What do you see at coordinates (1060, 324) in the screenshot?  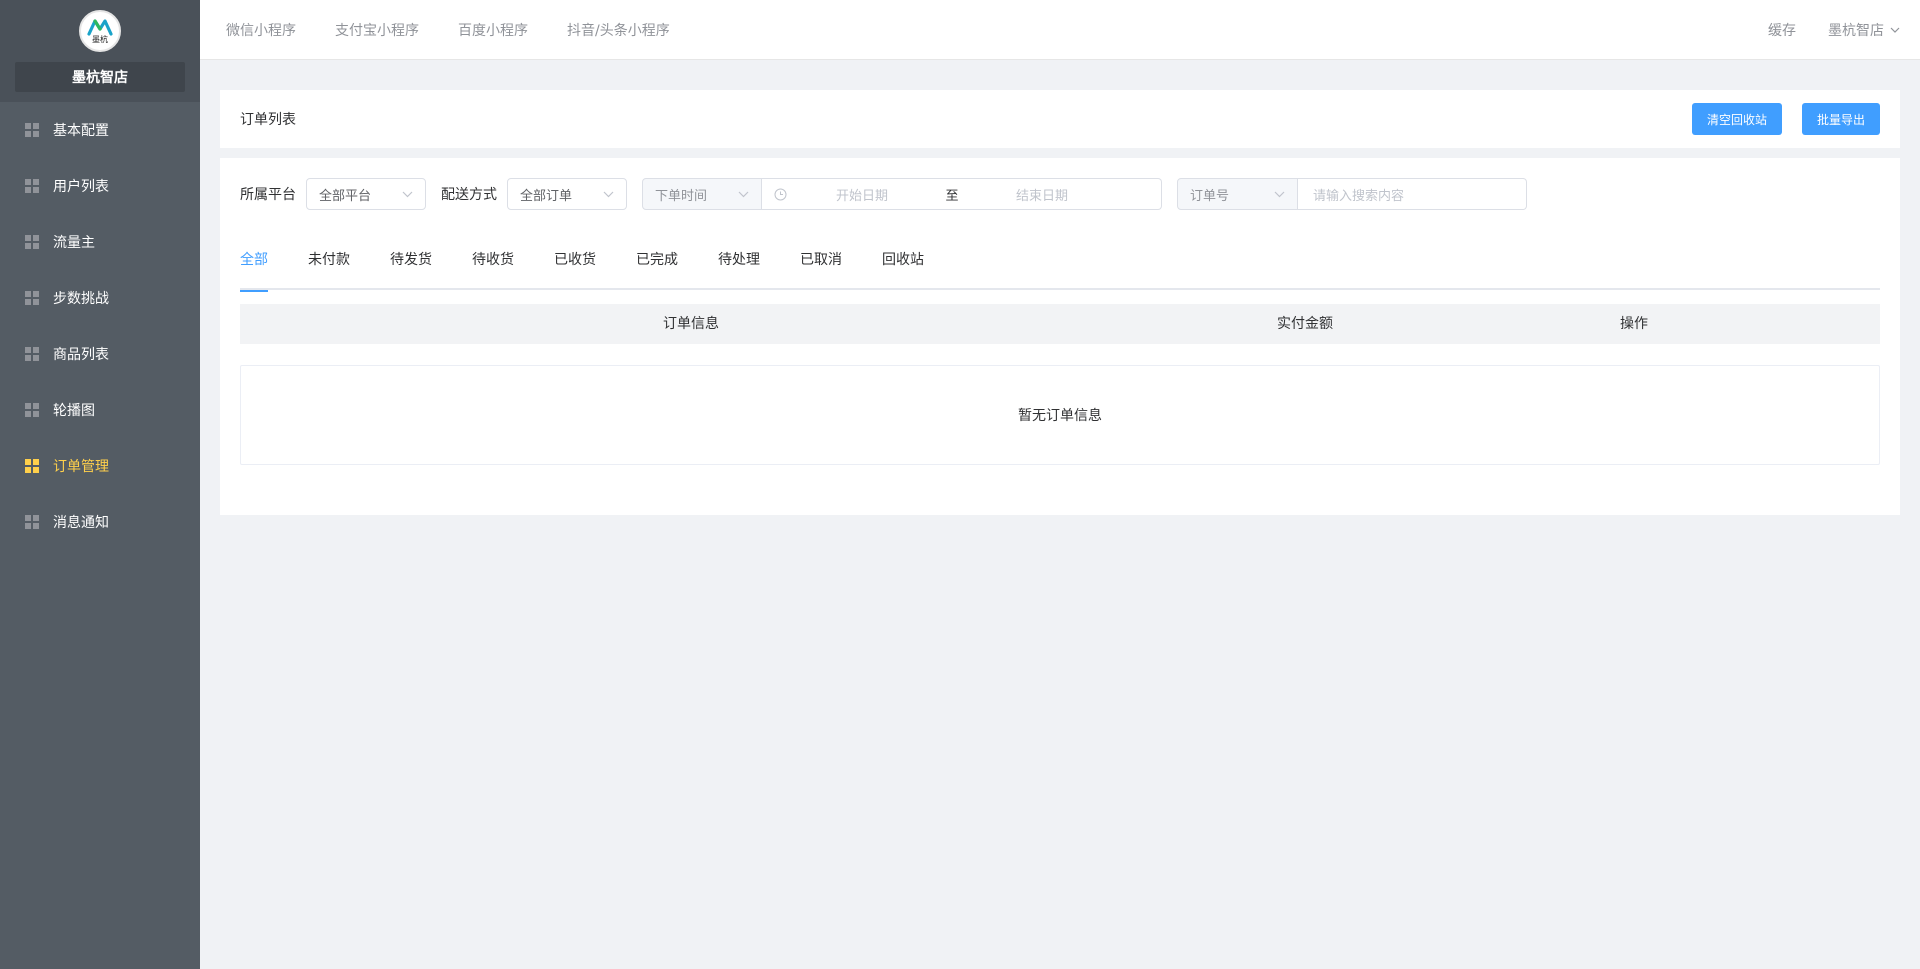 I see `order-table-header: 订单信息 实付金额 操作` at bounding box center [1060, 324].